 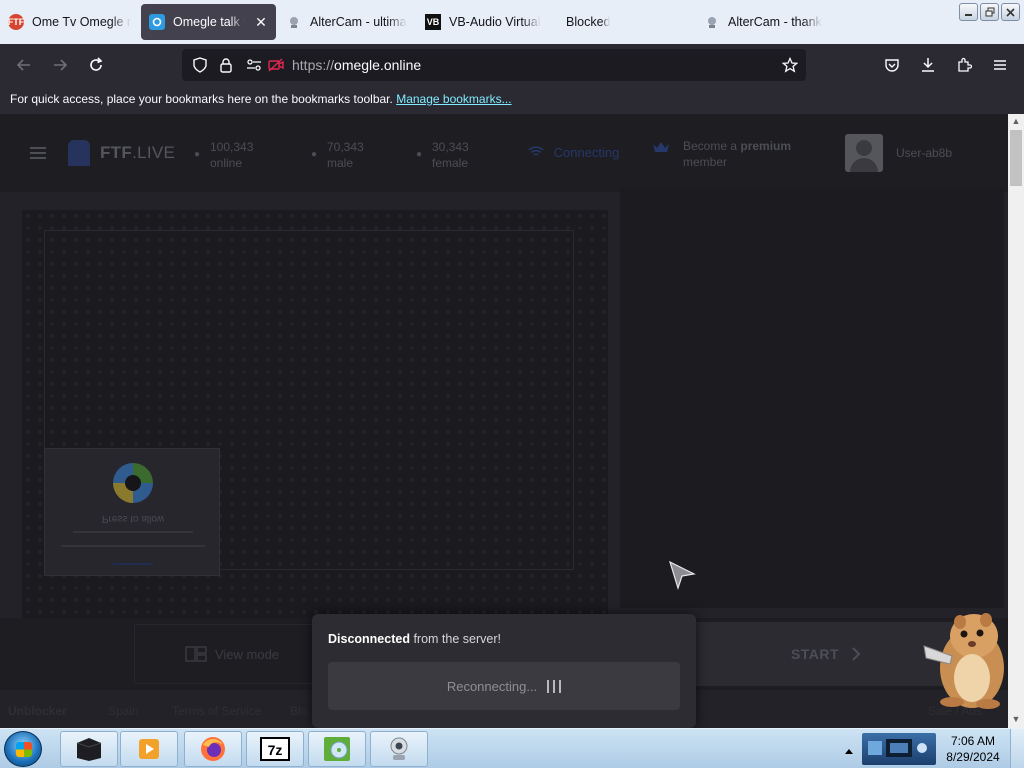 What do you see at coordinates (487, 22) in the screenshot?
I see `tab-vb-audio: VB VB-Audio Virtual` at bounding box center [487, 22].